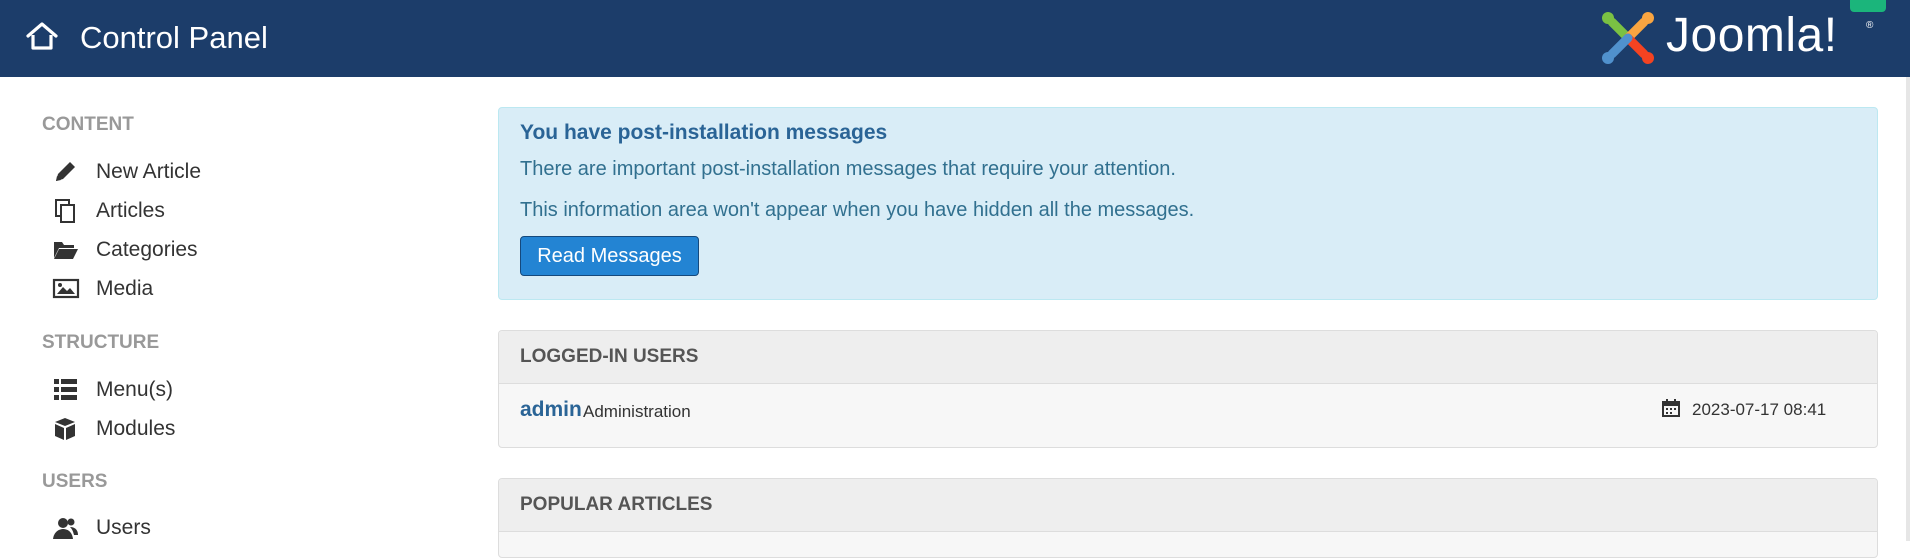  What do you see at coordinates (66, 288) in the screenshot?
I see `image-icon` at bounding box center [66, 288].